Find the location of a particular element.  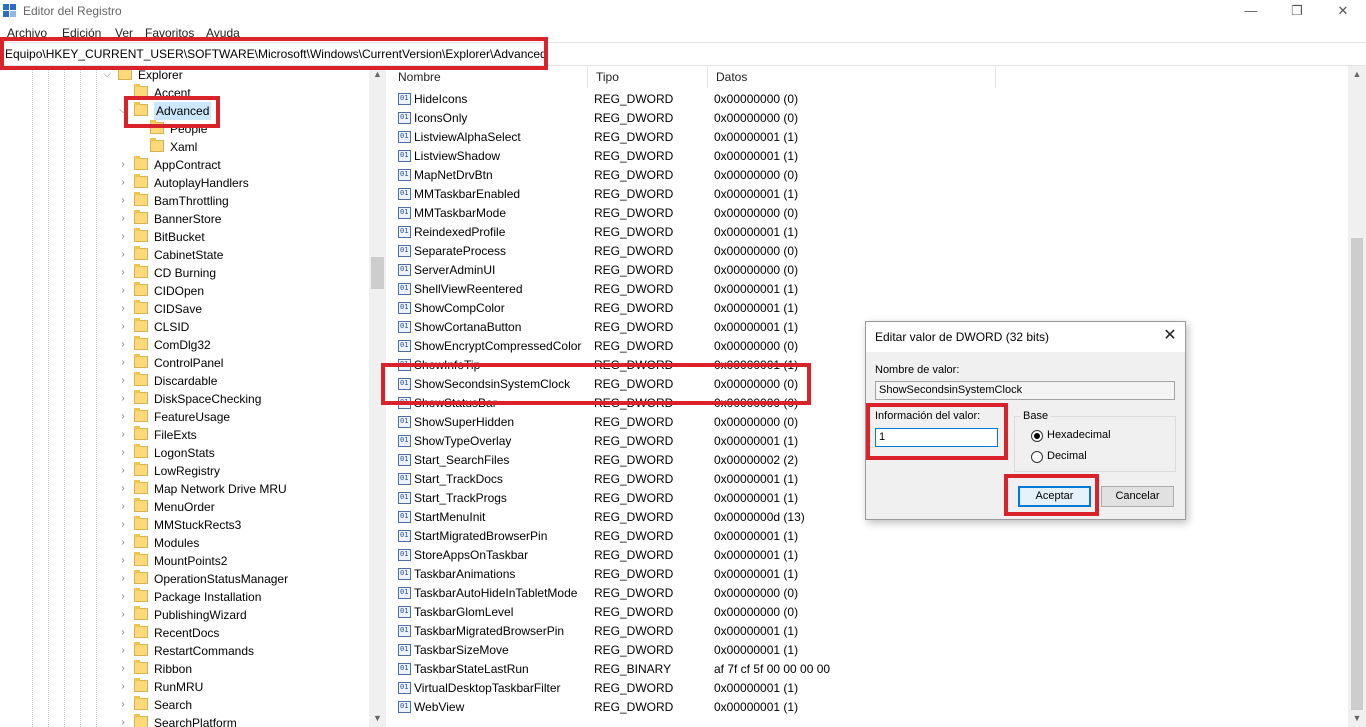

value-row: ServerAdminUI REG_DWORD 0x00000000 (0) is located at coordinates (869, 270).